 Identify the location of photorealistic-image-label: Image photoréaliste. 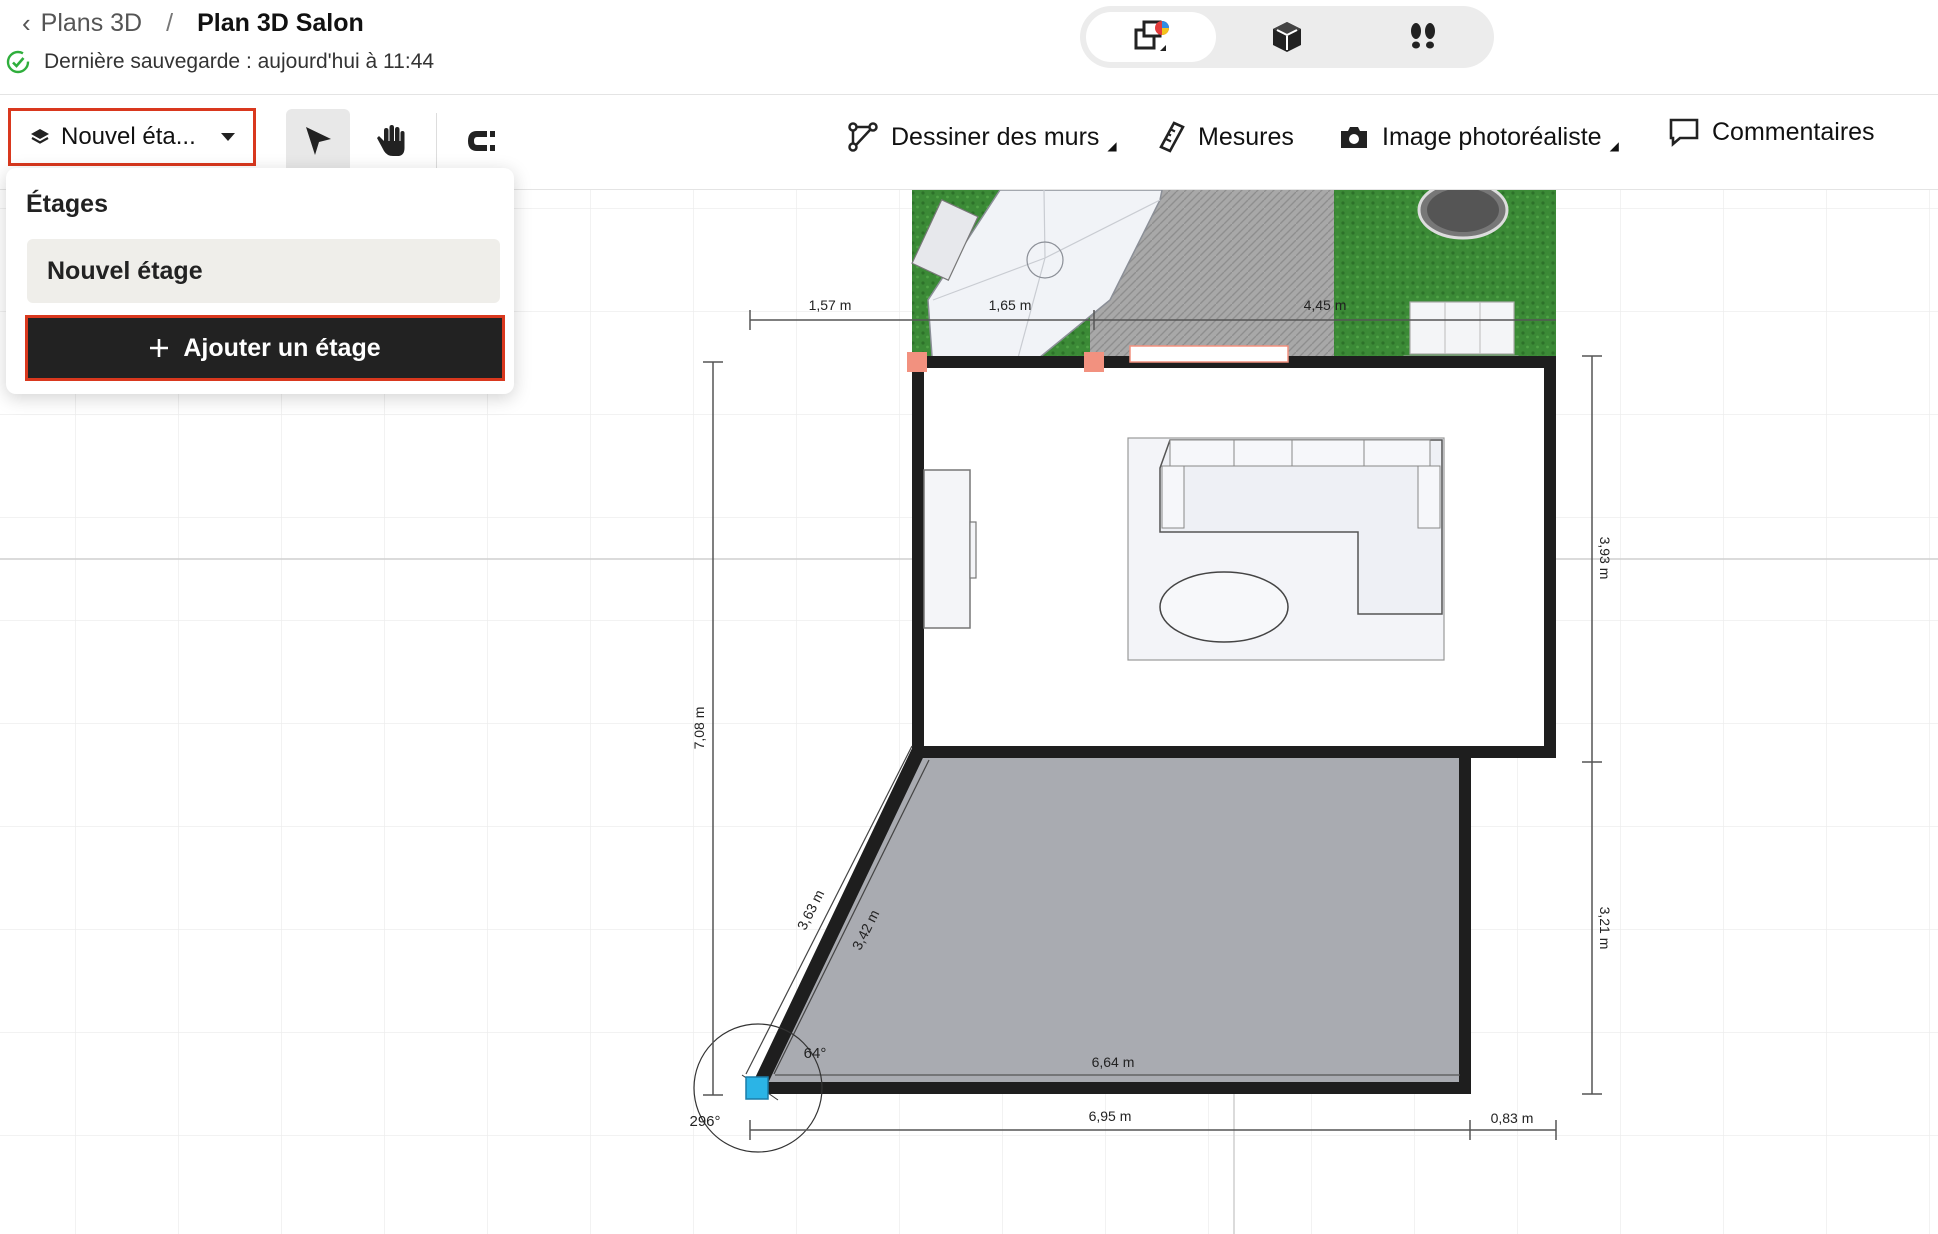
(1492, 136).